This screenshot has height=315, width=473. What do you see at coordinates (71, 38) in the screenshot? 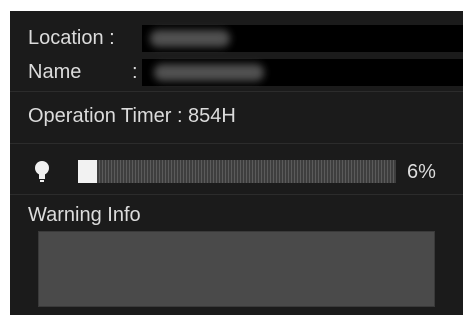
I see `location-label: Location :` at bounding box center [71, 38].